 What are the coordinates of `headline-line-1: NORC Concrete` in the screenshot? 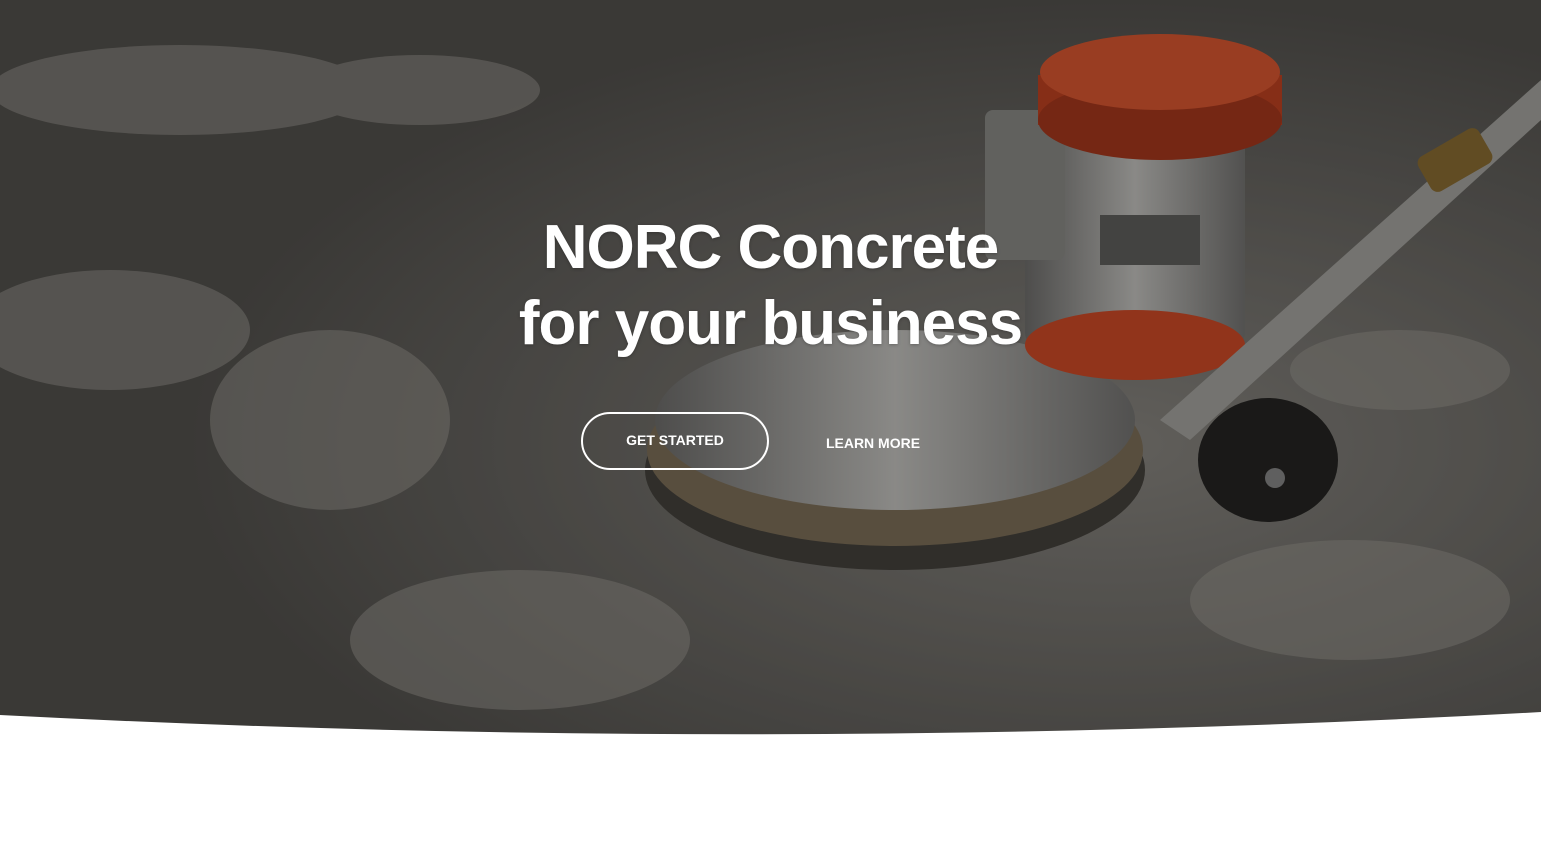 It's located at (771, 247).